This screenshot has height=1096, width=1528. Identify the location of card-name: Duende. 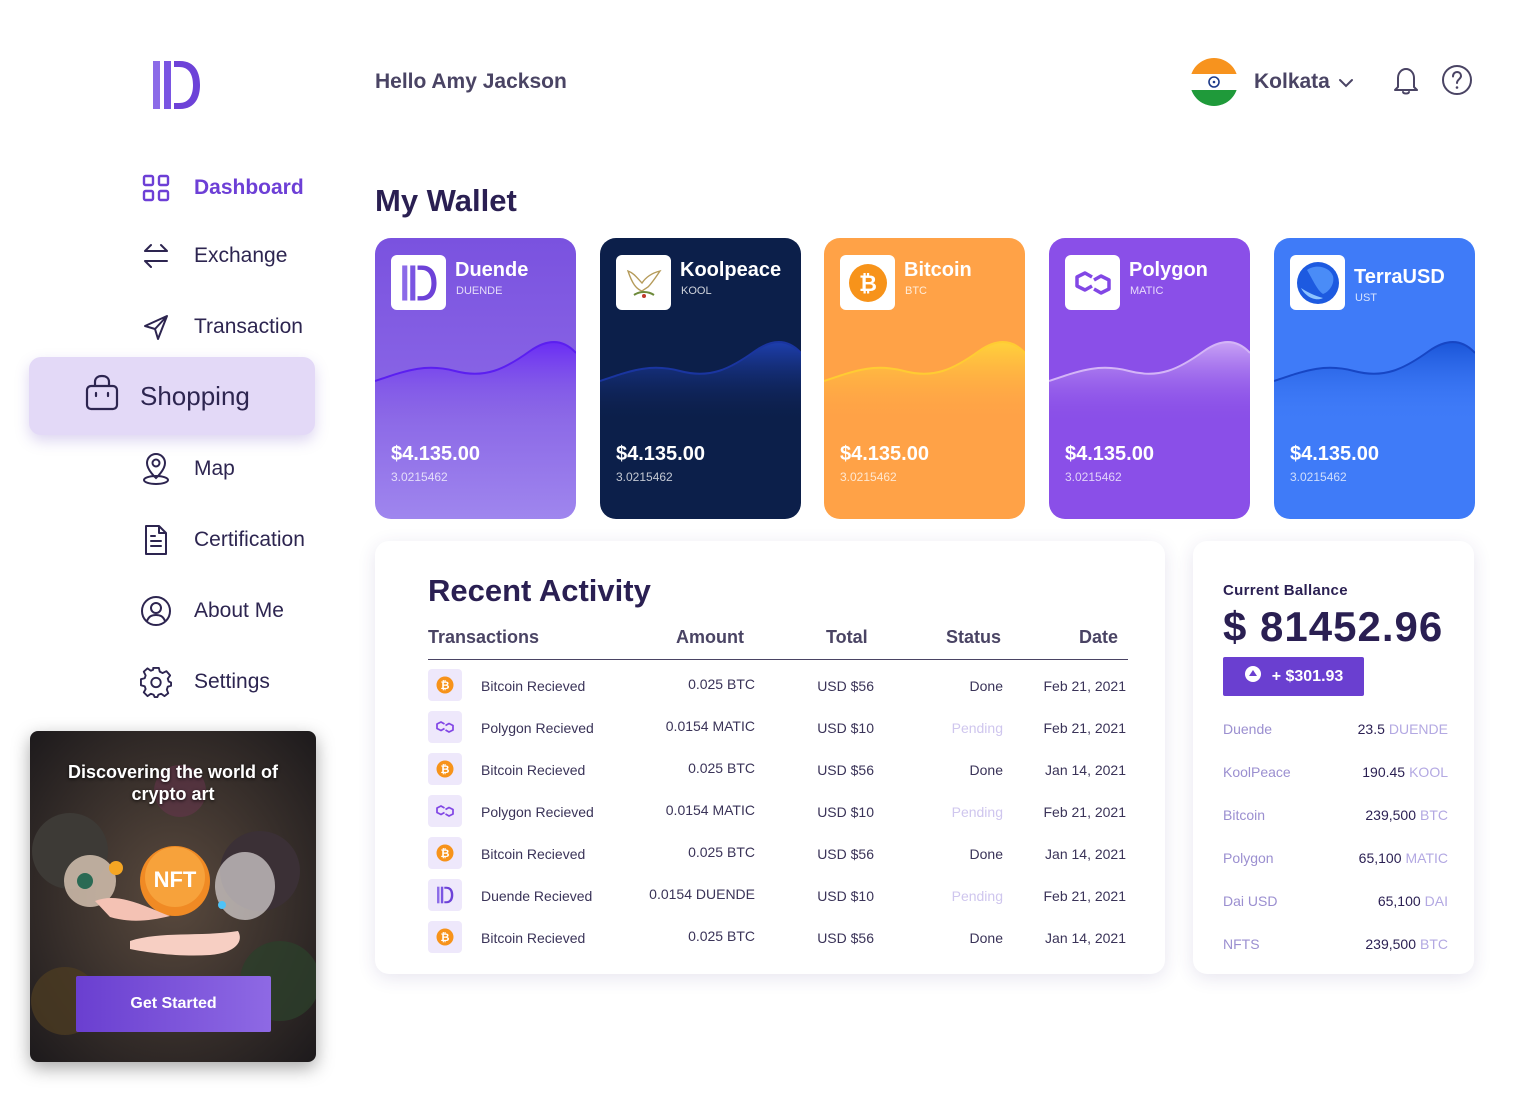
(492, 270).